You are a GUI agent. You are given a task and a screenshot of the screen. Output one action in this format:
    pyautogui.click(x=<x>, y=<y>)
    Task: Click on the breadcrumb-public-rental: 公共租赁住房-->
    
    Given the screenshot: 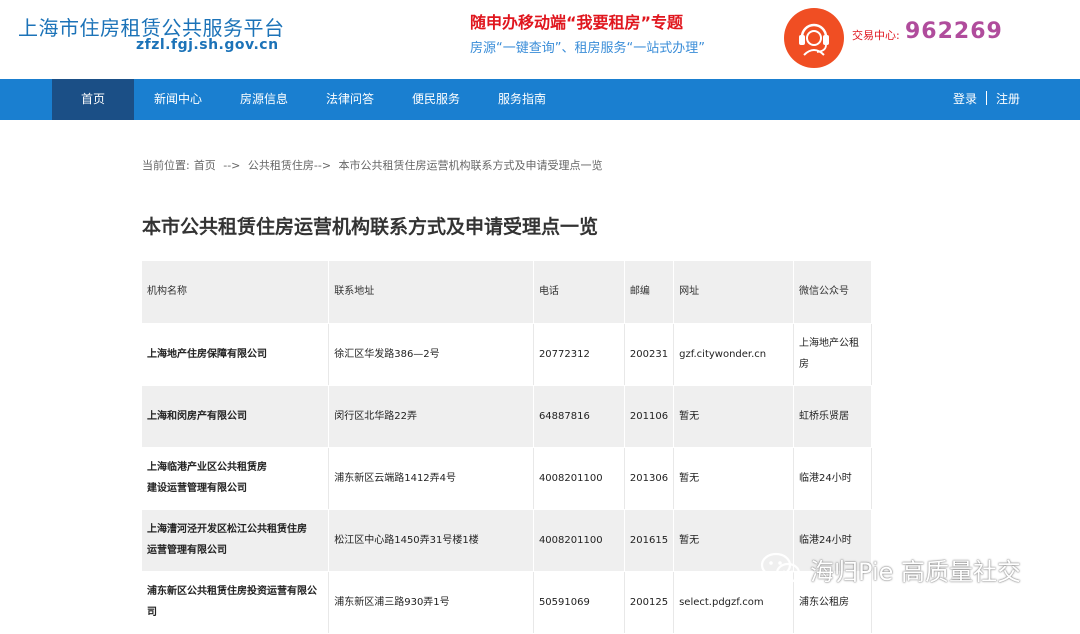 What is the action you would take?
    pyautogui.click(x=289, y=165)
    